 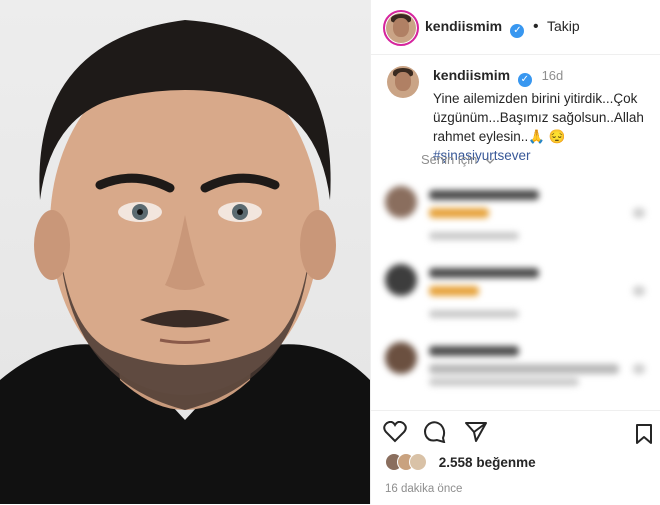 What do you see at coordinates (449, 159) in the screenshot?
I see `sort-label: Senin için` at bounding box center [449, 159].